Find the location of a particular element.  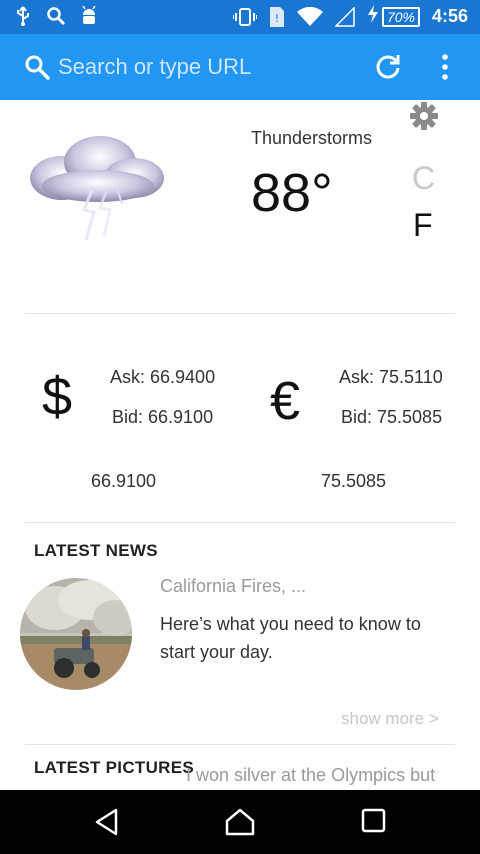

temperature: 88° is located at coordinates (292, 193).